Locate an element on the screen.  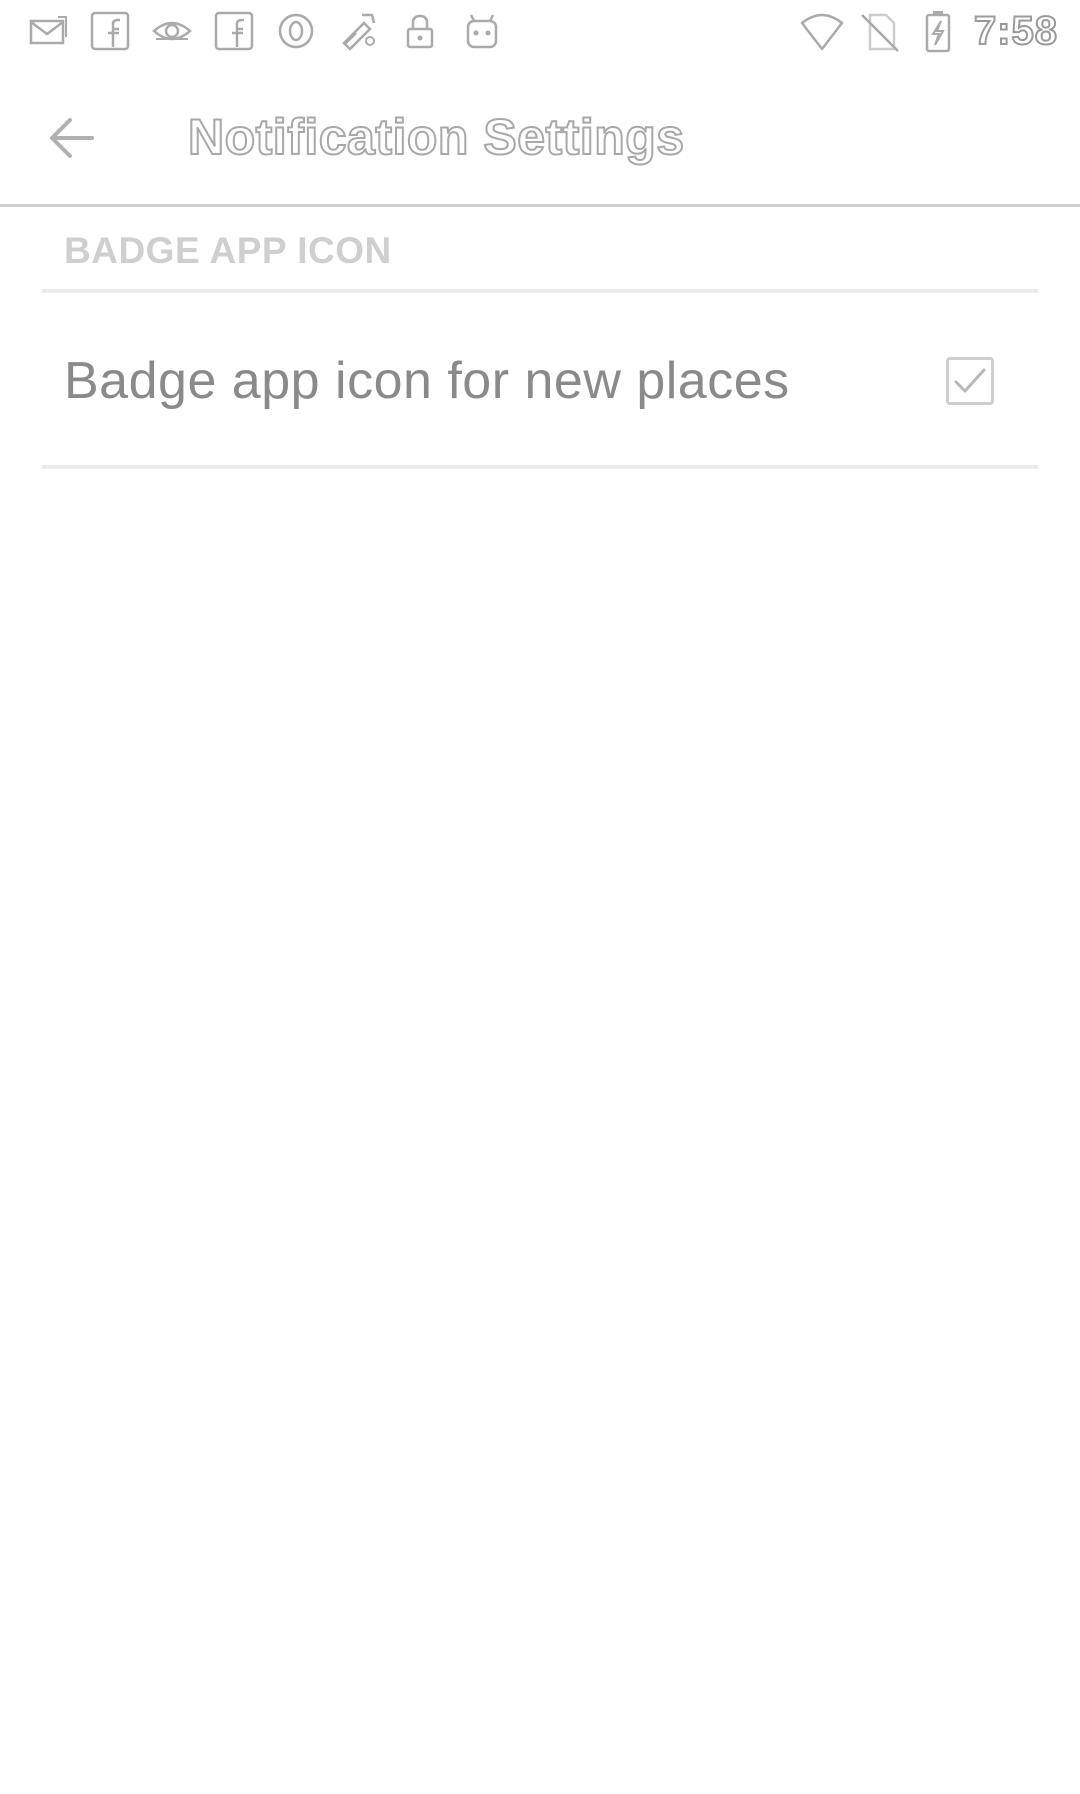
checkmark-icon is located at coordinates (970, 380).